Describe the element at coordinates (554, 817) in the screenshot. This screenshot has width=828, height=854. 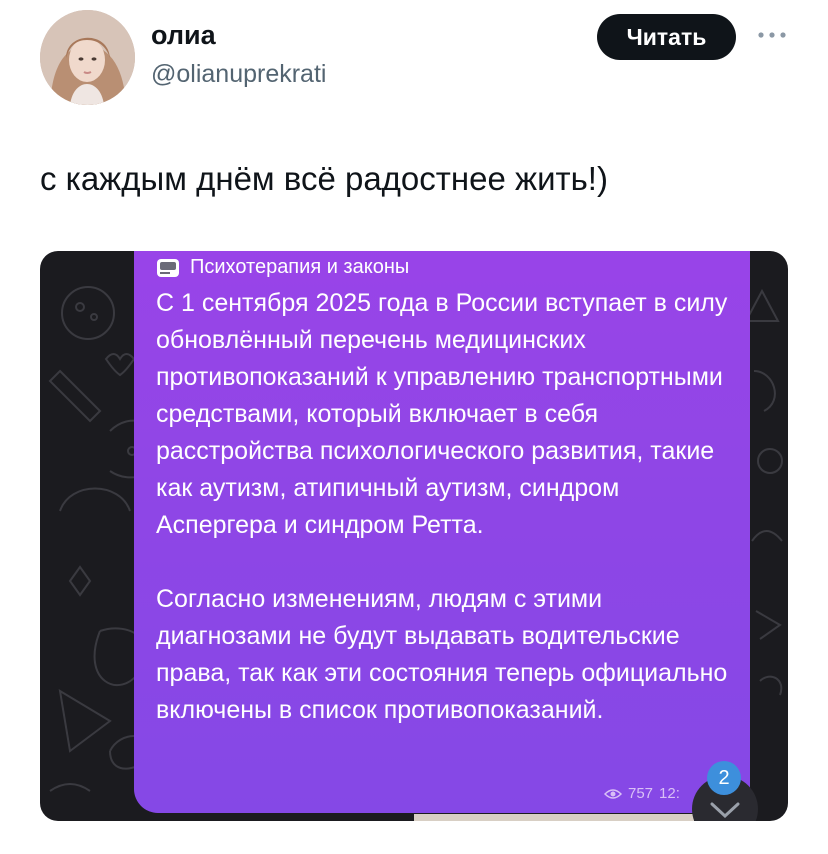
I see `next-message-edge` at that location.